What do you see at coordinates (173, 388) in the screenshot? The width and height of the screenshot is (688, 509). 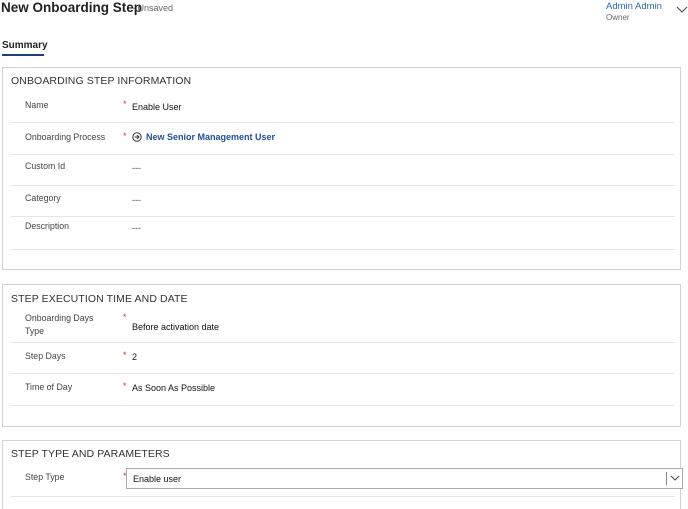 I see `time-of-day-field: As Soon As Possible` at bounding box center [173, 388].